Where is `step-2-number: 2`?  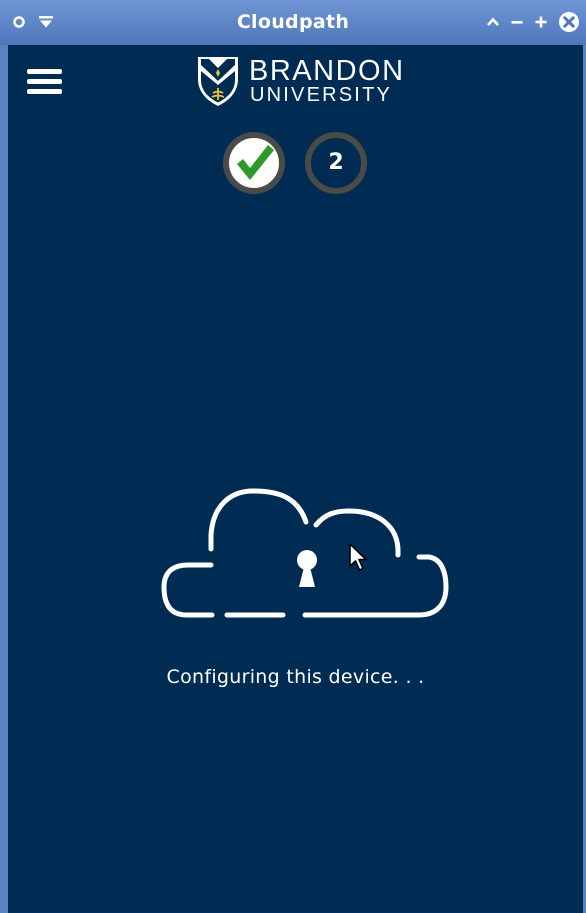 step-2-number: 2 is located at coordinates (336, 162).